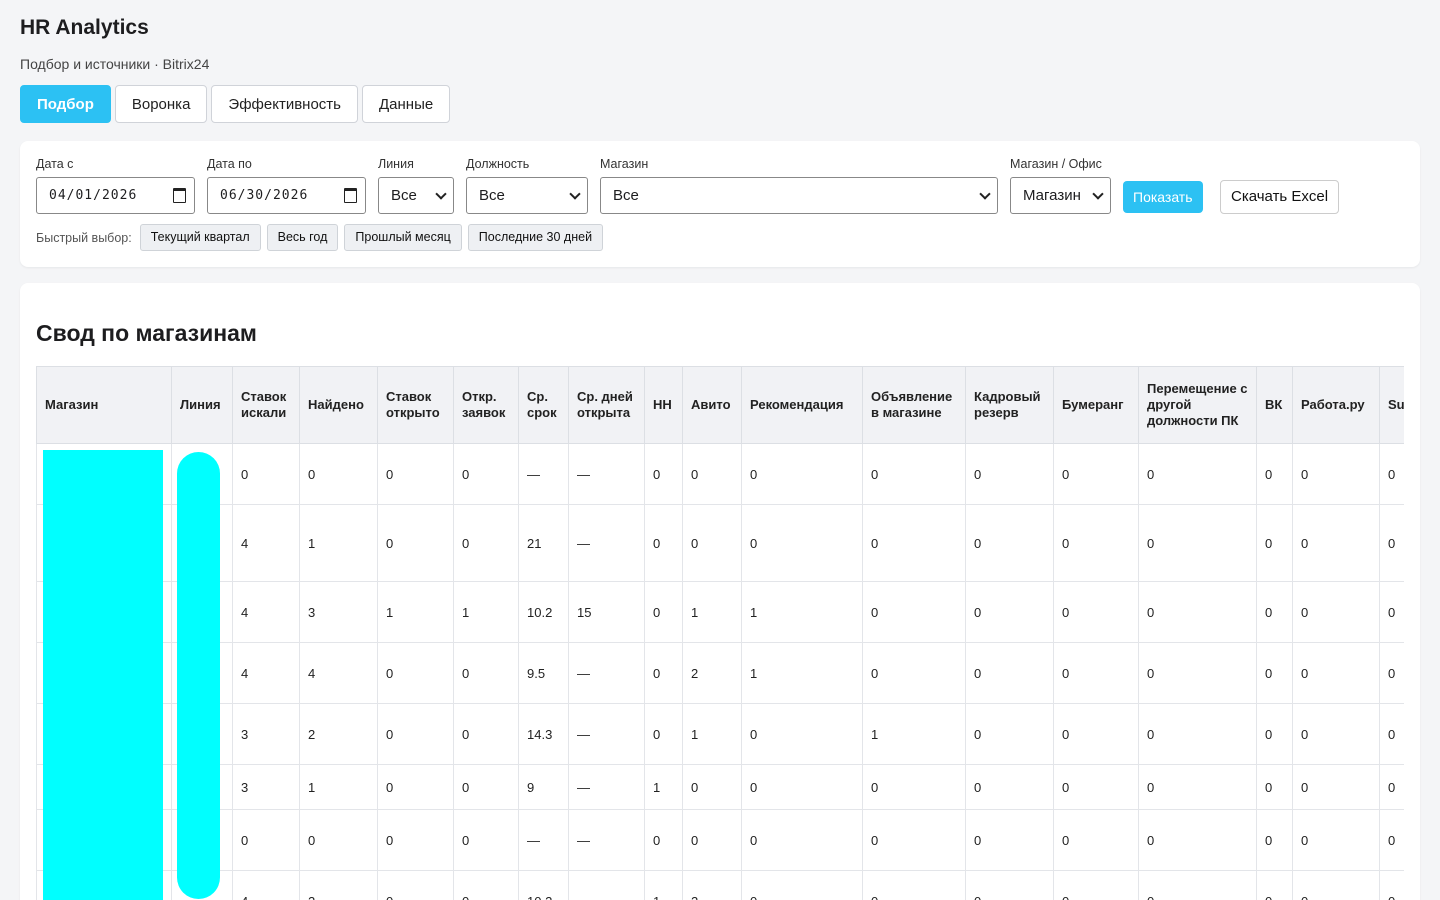 The width and height of the screenshot is (1440, 900). I want to click on column-header: Авито, so click(712, 405).